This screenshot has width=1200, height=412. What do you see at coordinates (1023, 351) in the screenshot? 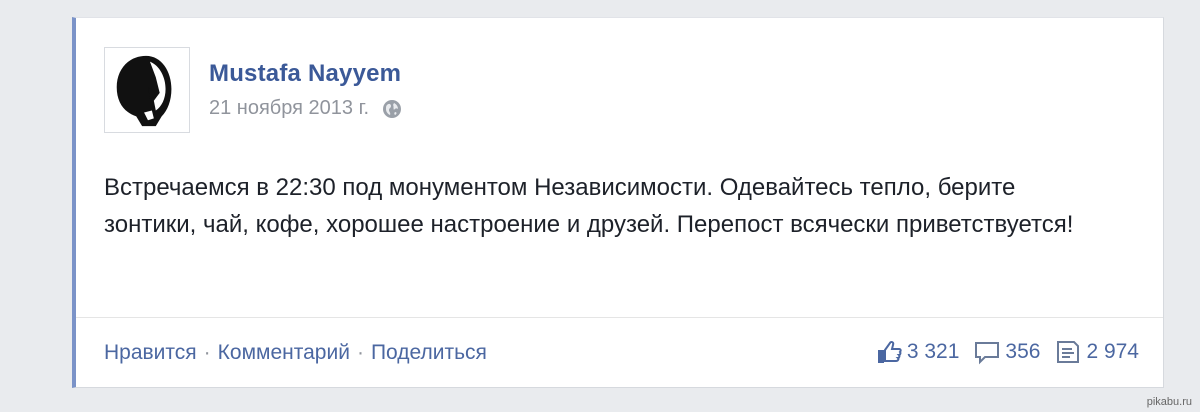
I see `comments-count: 356` at bounding box center [1023, 351].